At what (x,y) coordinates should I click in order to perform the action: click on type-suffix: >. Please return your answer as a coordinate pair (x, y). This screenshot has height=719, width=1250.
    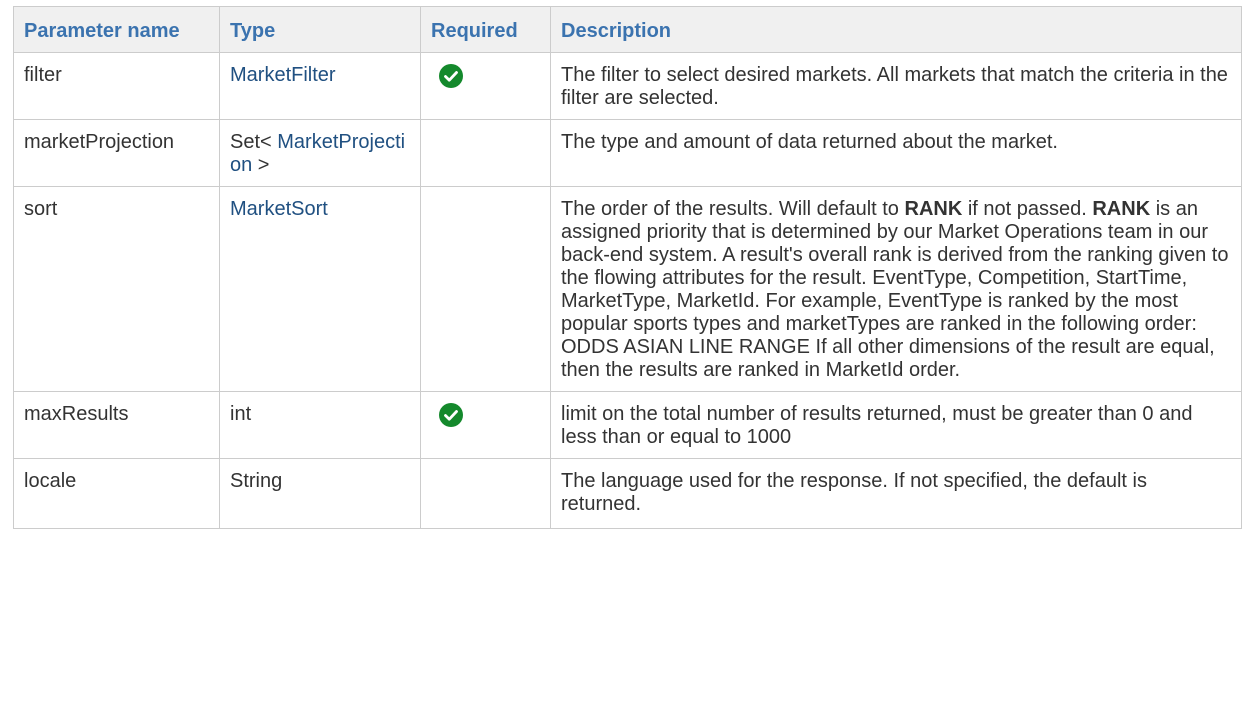
    Looking at the image, I should click on (261, 165).